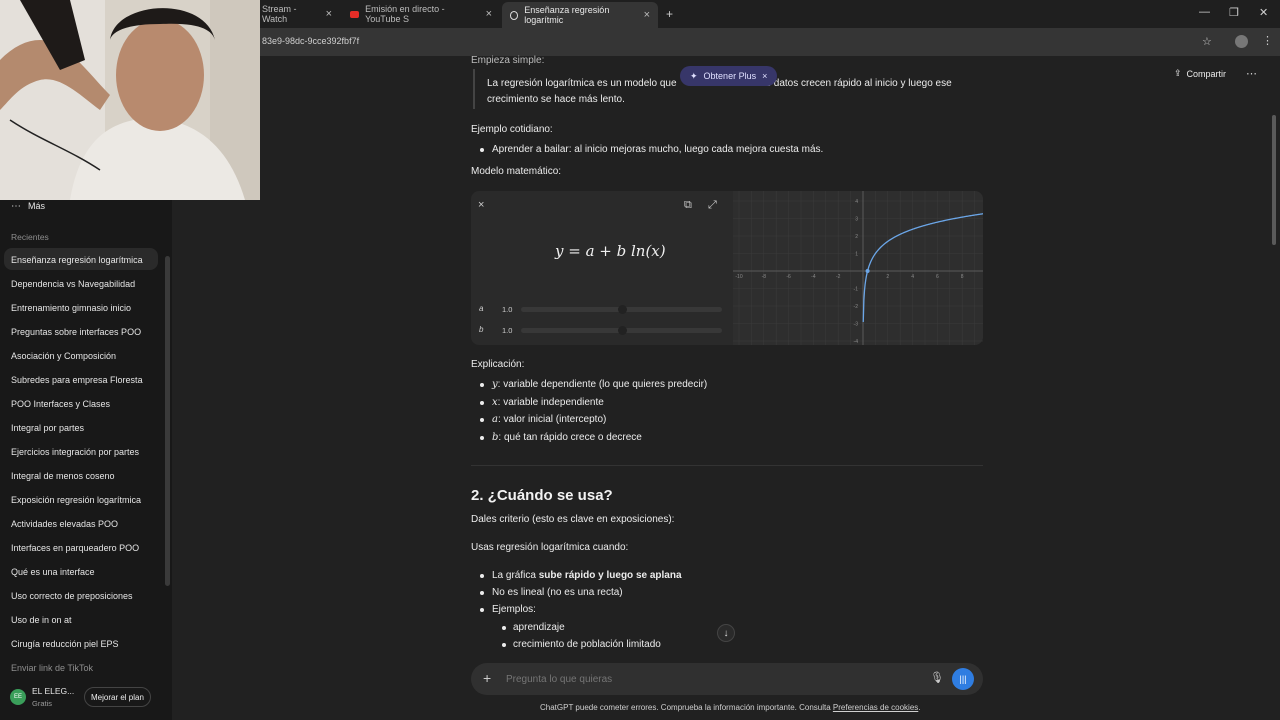 The image size is (1280, 720). I want to click on footer-end: ., so click(919, 707).